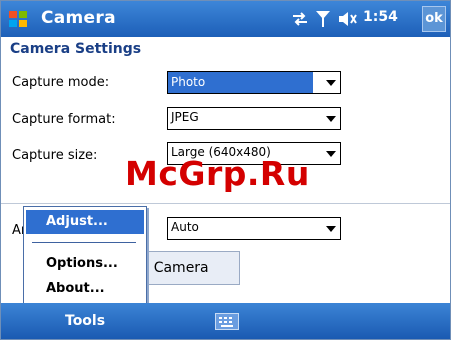 Image resolution: width=451 pixels, height=340 pixels. I want to click on capture-mode-value: Photo, so click(240, 82).